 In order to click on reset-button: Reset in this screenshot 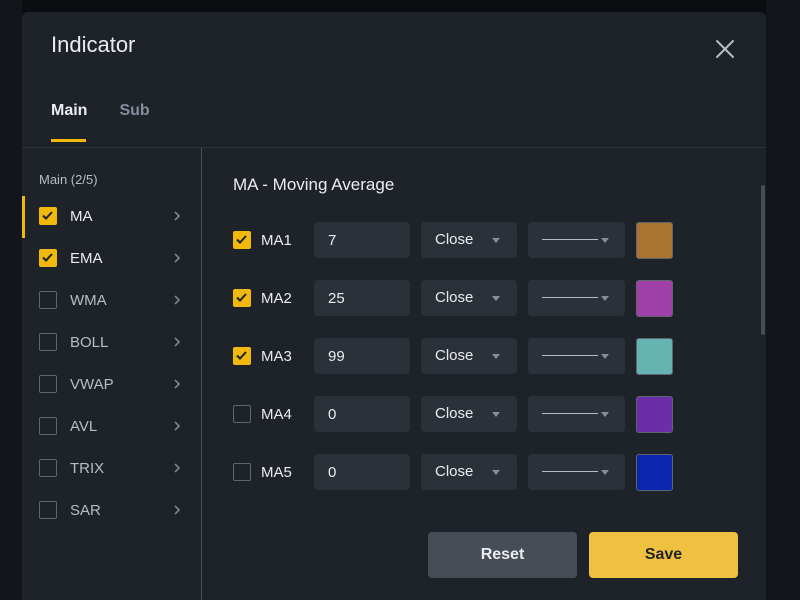, I will do `click(502, 555)`.